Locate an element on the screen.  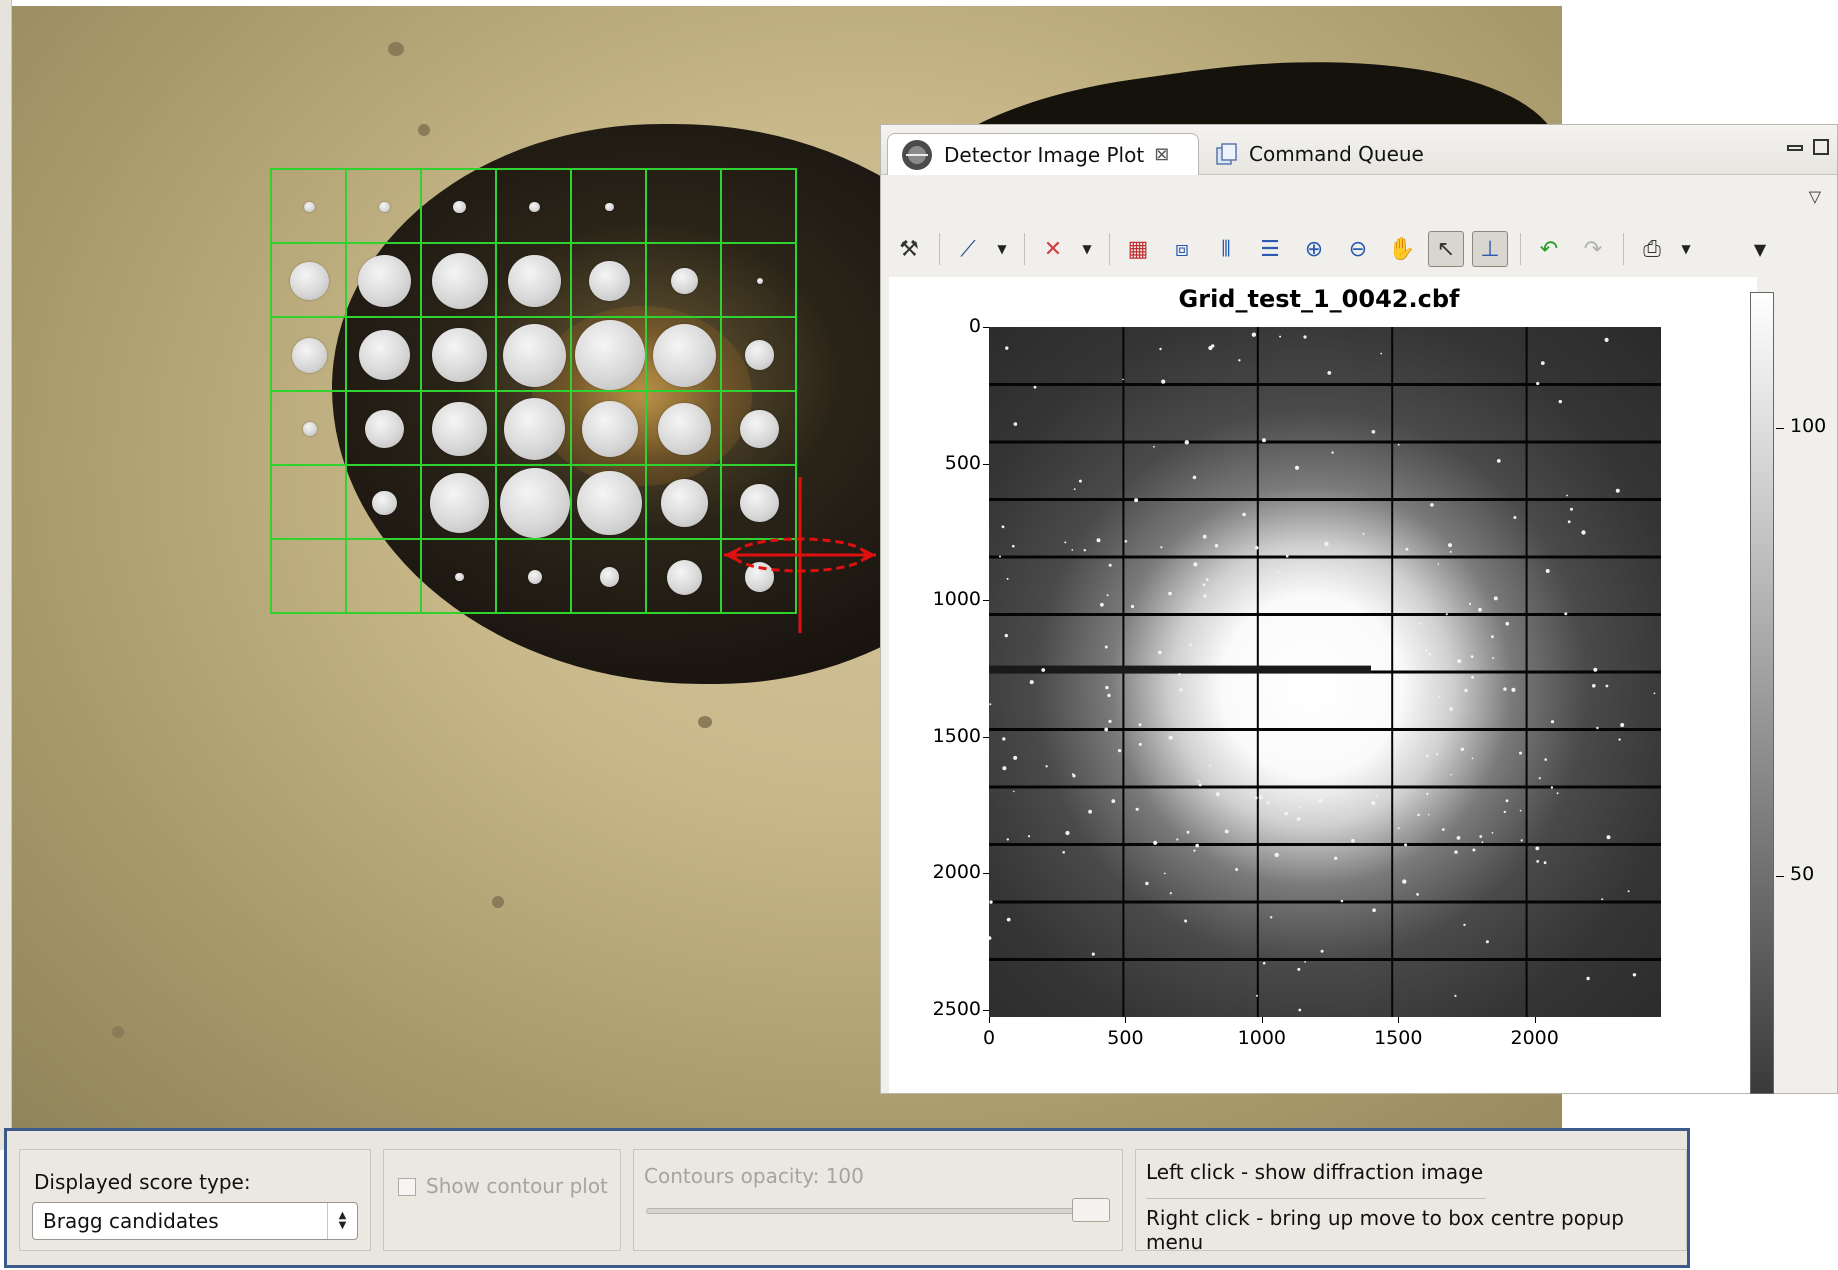
histogram-icon: ▦ is located at coordinates (1138, 249).